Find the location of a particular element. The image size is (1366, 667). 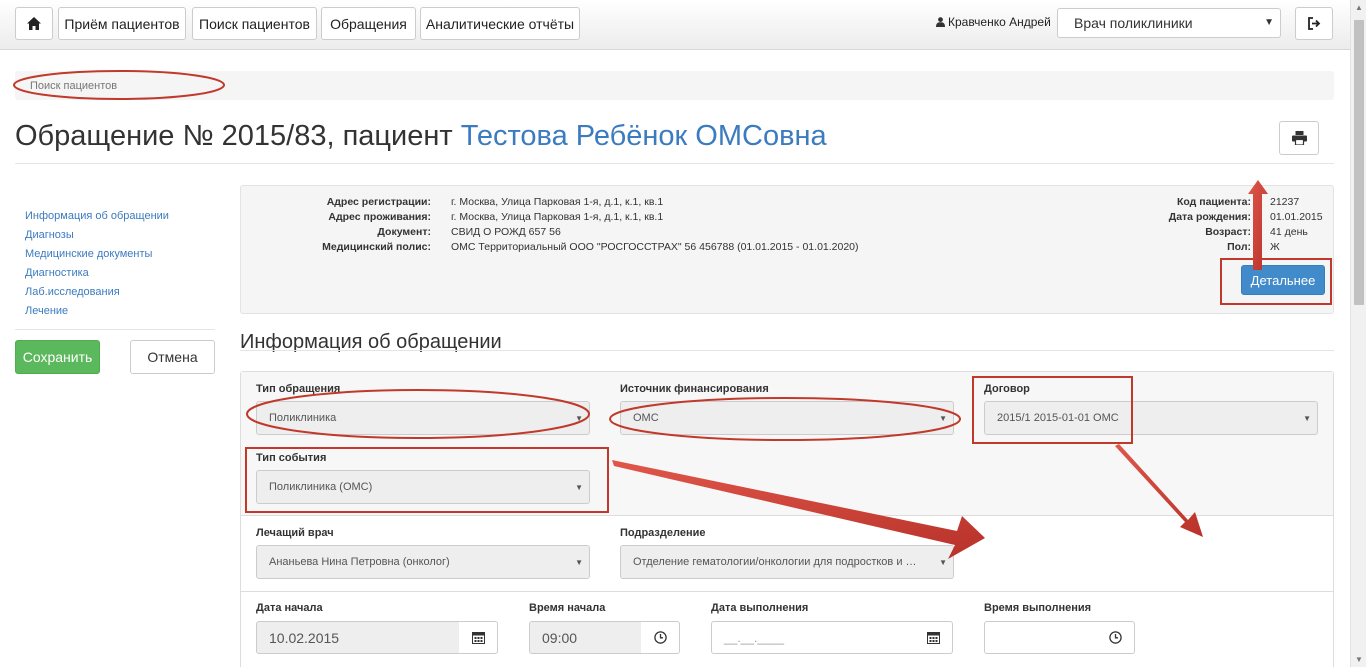

contract-label: Договор is located at coordinates (1007, 389).